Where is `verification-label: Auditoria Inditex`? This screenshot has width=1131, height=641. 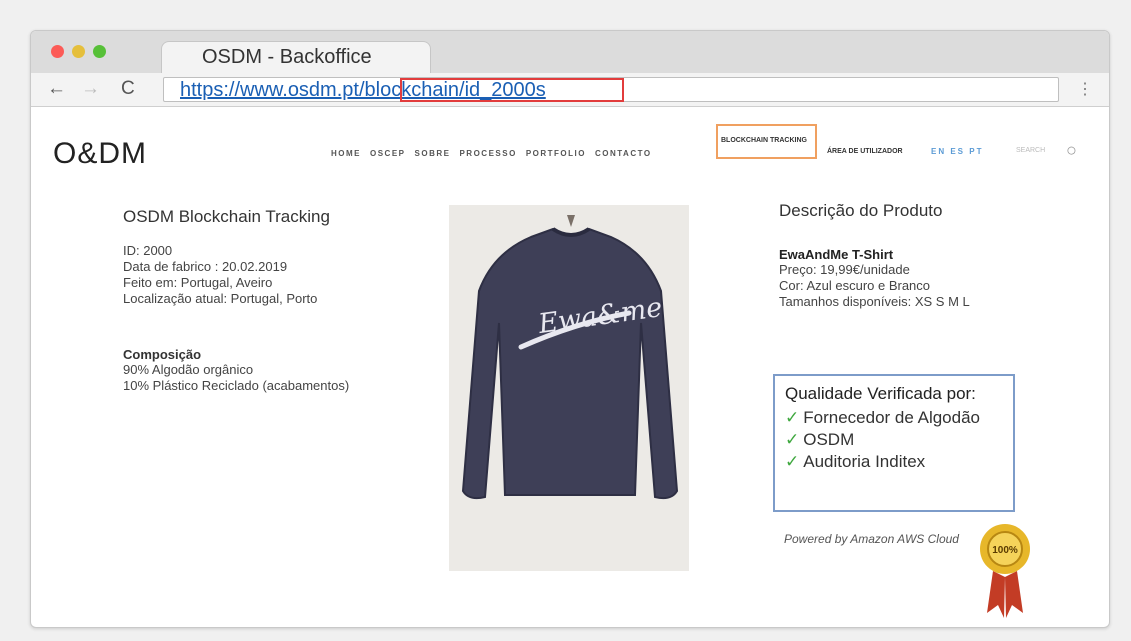 verification-label: Auditoria Inditex is located at coordinates (864, 461).